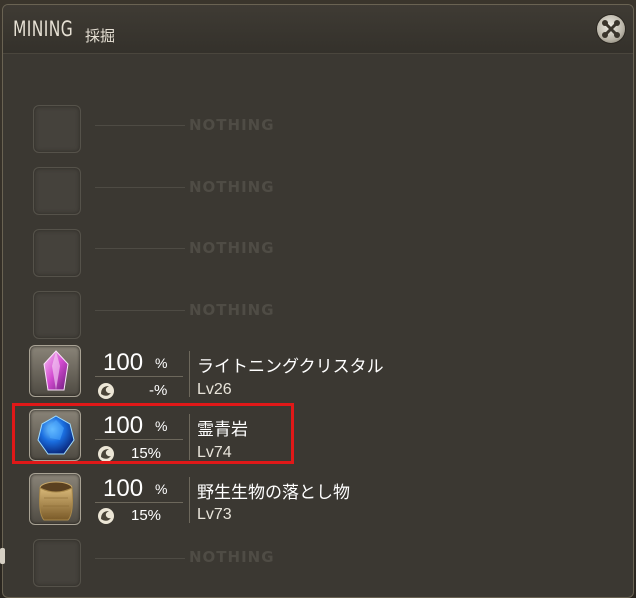 This screenshot has height=598, width=636. I want to click on hq-chance: -%, so click(158, 390).